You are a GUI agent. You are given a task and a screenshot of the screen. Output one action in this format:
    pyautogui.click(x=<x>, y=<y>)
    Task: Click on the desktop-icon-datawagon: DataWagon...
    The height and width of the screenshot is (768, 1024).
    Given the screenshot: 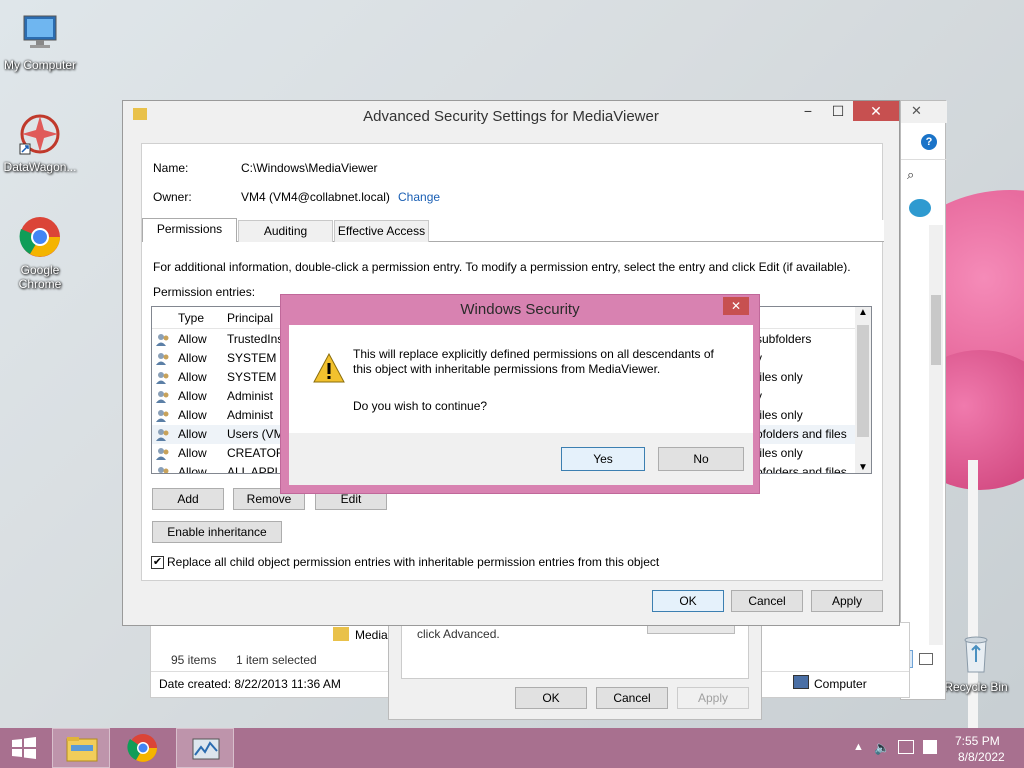 What is the action you would take?
    pyautogui.click(x=40, y=143)
    